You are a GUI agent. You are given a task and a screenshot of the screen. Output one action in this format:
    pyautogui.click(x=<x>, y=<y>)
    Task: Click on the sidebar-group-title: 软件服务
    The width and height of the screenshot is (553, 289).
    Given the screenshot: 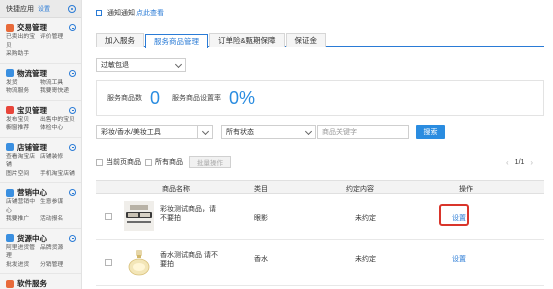 What is the action you would take?
    pyautogui.click(x=43, y=283)
    